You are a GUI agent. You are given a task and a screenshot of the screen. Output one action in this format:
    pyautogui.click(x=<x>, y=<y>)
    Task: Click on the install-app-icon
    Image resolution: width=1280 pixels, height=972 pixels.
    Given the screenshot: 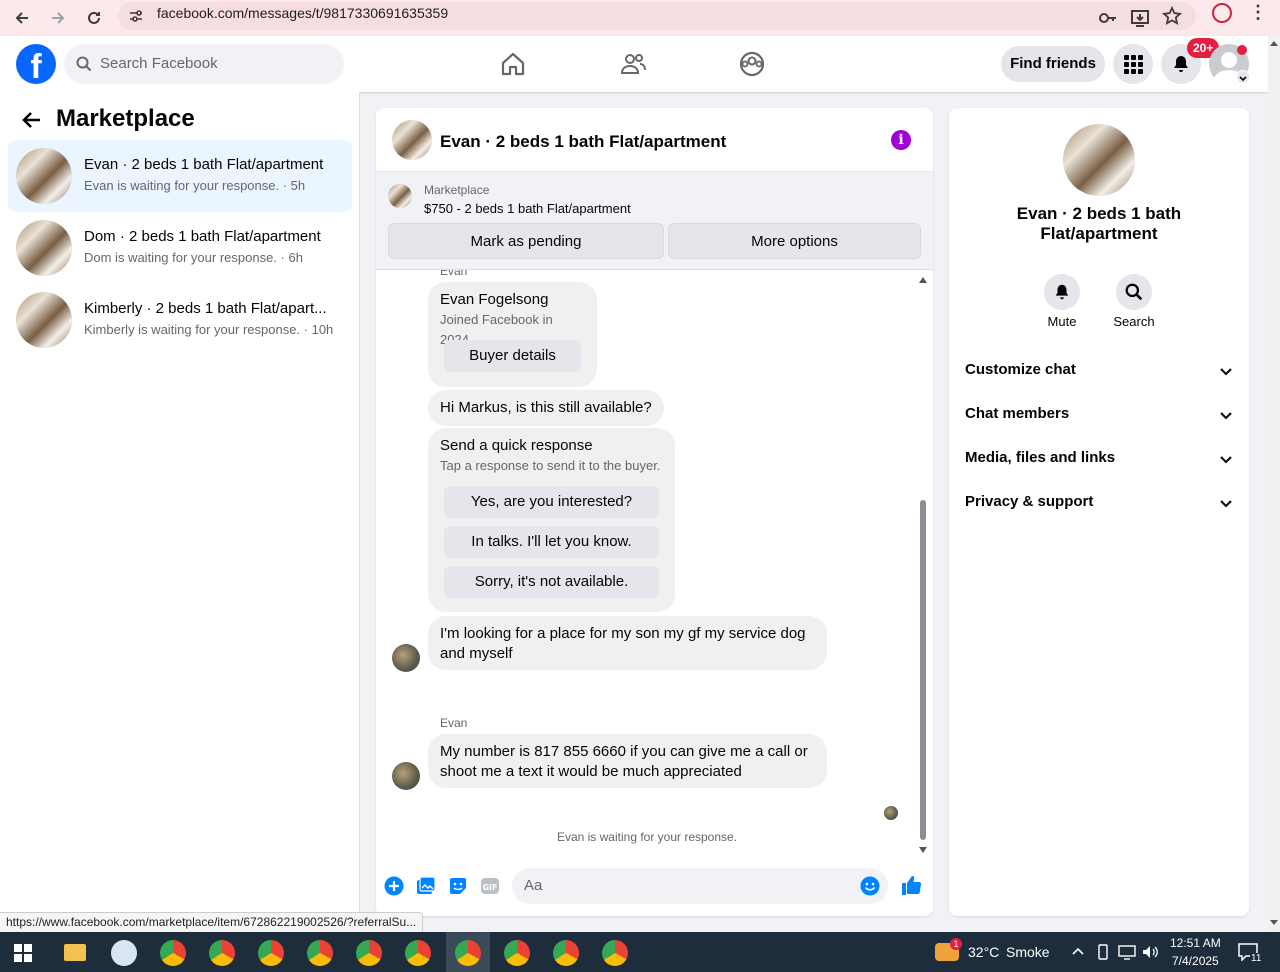 What is the action you would take?
    pyautogui.click(x=1140, y=18)
    